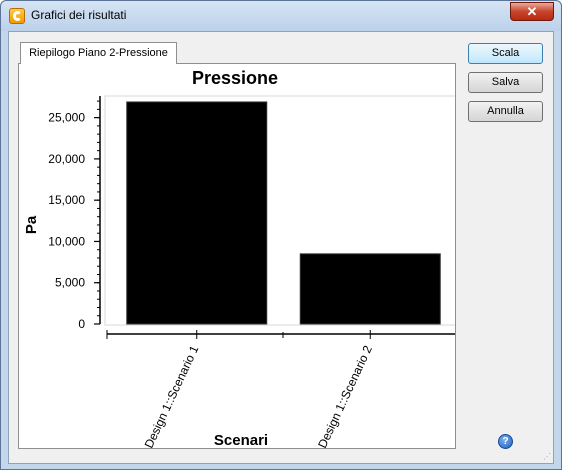 This screenshot has height=470, width=562. Describe the element at coordinates (17, 16) in the screenshot. I see `app-logo-icon` at that location.